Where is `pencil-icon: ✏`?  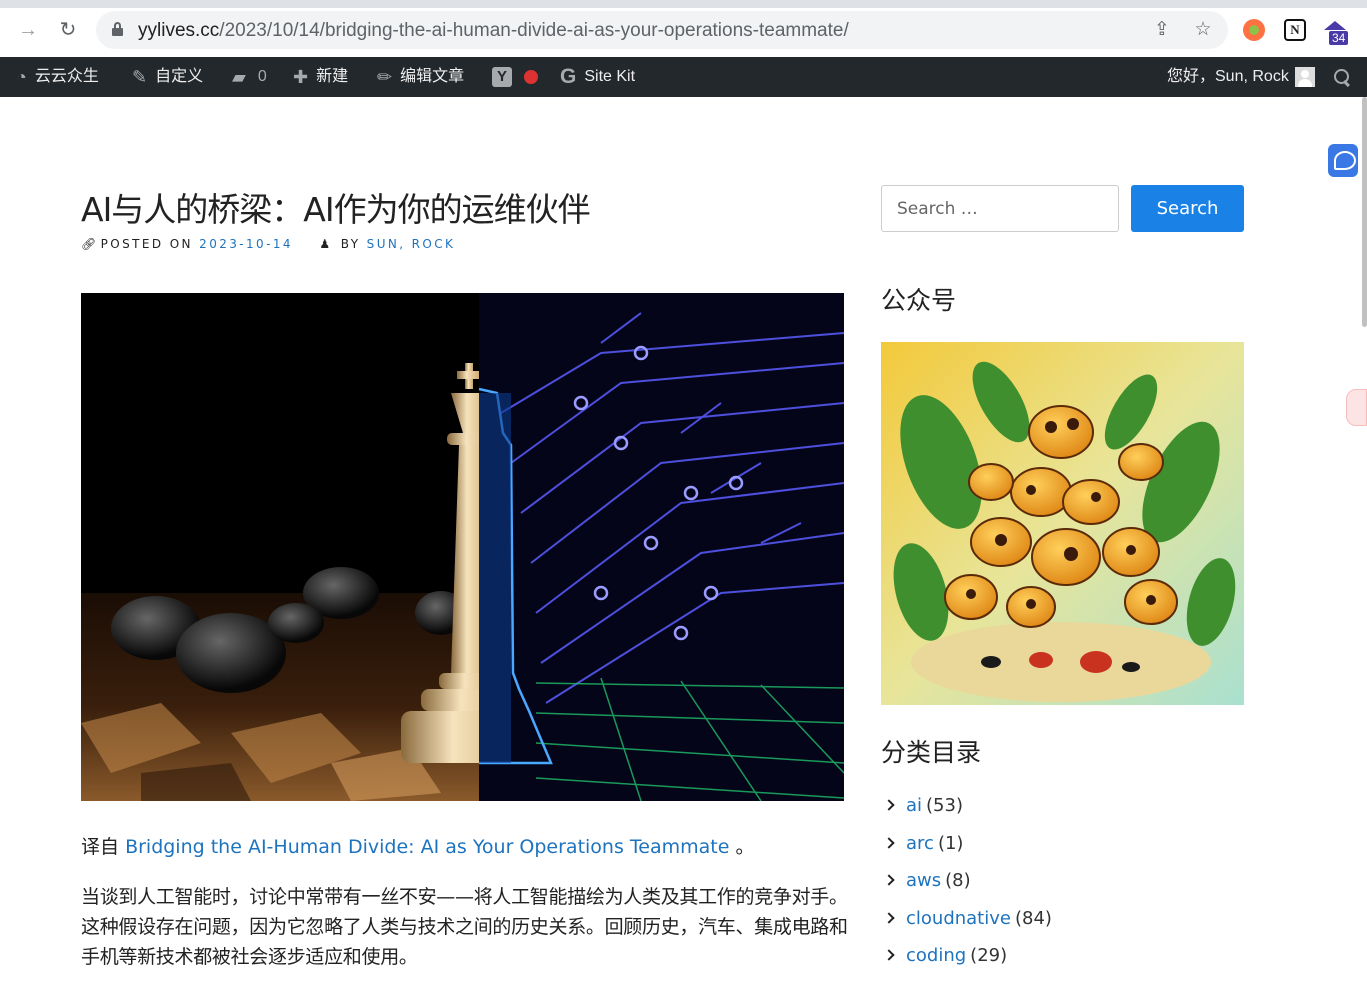 pencil-icon: ✏ is located at coordinates (385, 77).